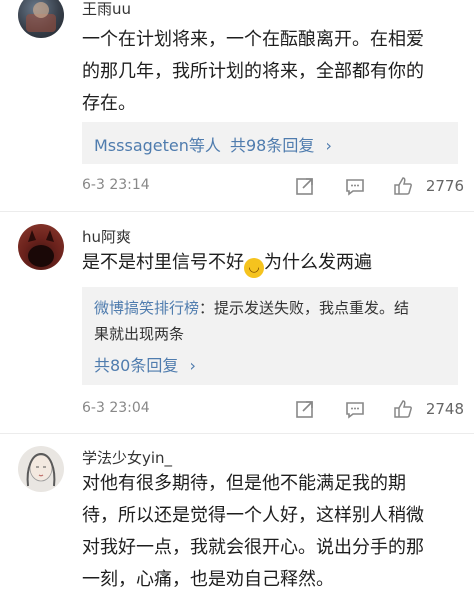 The height and width of the screenshot is (596, 474). I want to click on comment-time: 6-3 23:14, so click(116, 185).